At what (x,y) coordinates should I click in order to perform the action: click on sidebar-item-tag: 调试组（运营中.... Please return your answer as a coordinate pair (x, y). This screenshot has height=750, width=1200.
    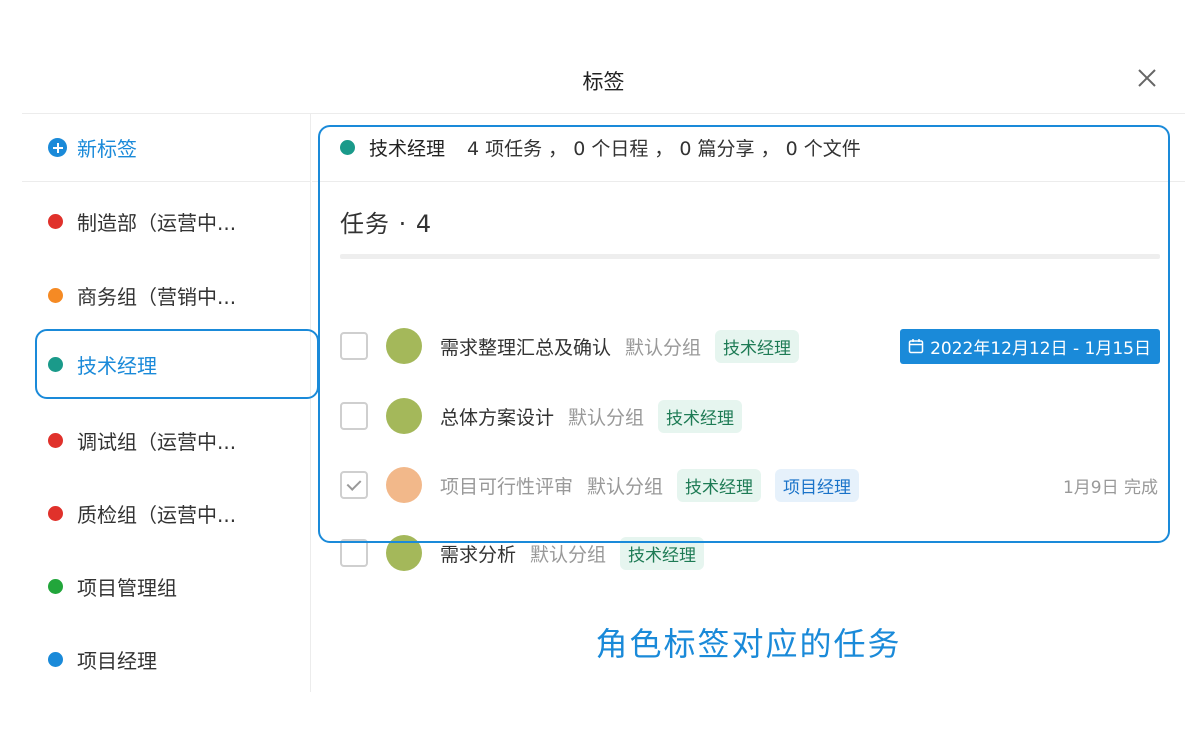
    Looking at the image, I should click on (166, 440).